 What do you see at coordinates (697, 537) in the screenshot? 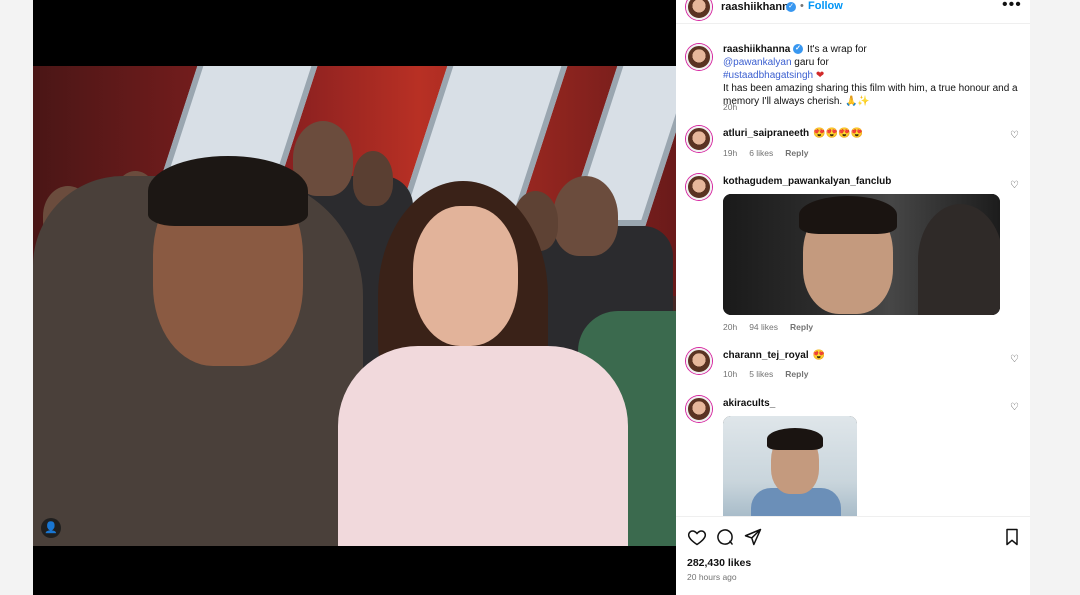
I see `like-heart-icon` at bounding box center [697, 537].